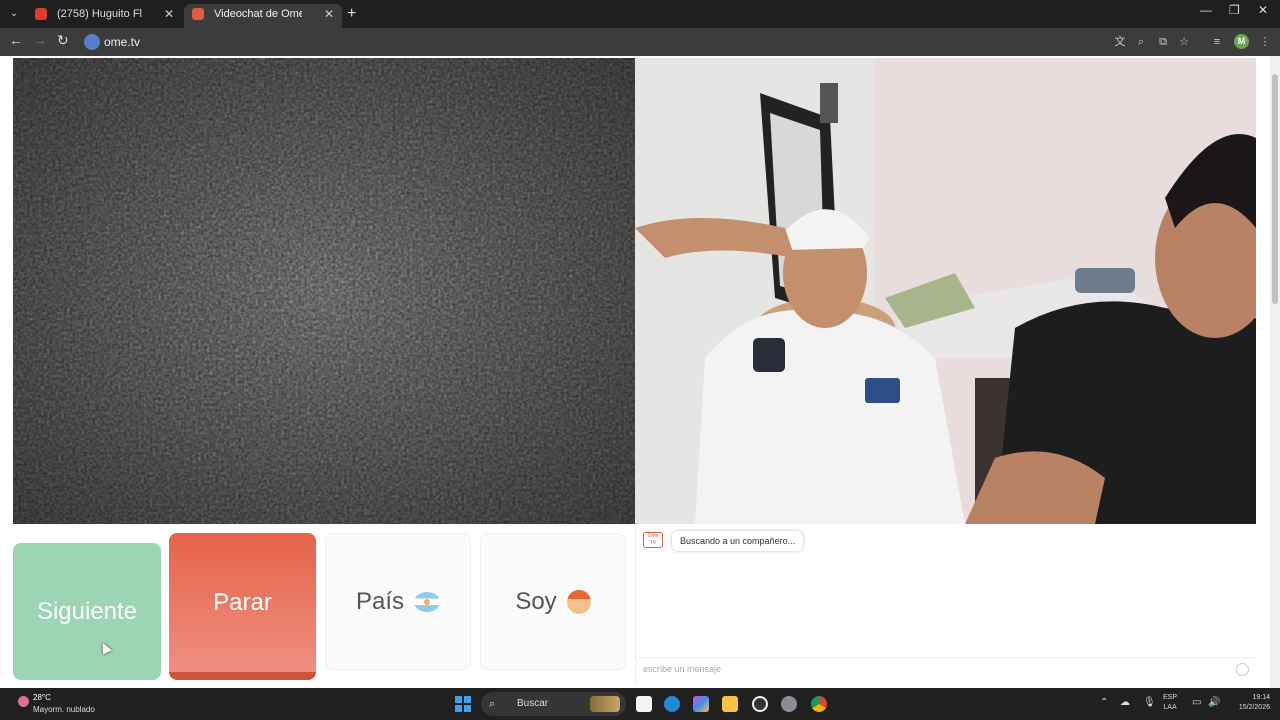  Describe the element at coordinates (946, 668) in the screenshot. I see `message-input: escribe un mensaje` at that location.